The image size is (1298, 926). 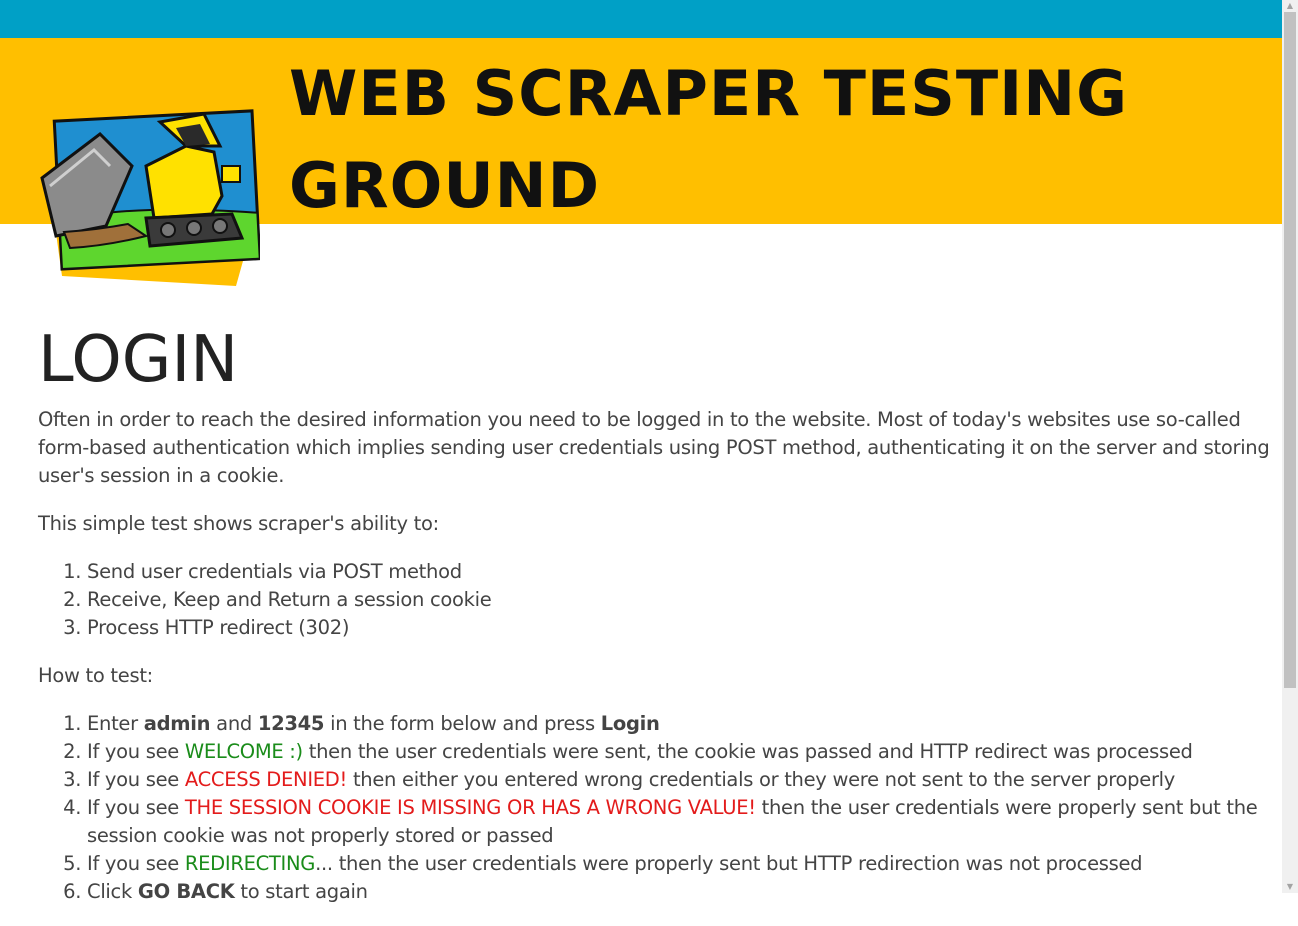 I want to click on site-title-line2: GROUND, so click(x=445, y=185).